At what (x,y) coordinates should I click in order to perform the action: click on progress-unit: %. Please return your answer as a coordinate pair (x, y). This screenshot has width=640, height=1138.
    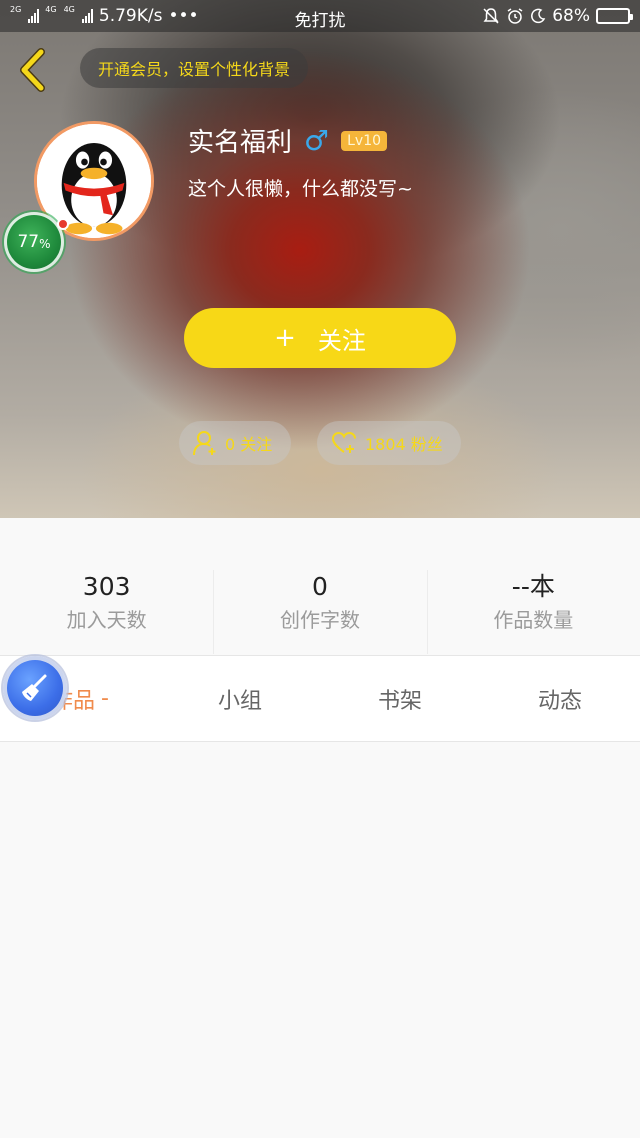
    Looking at the image, I should click on (45, 244).